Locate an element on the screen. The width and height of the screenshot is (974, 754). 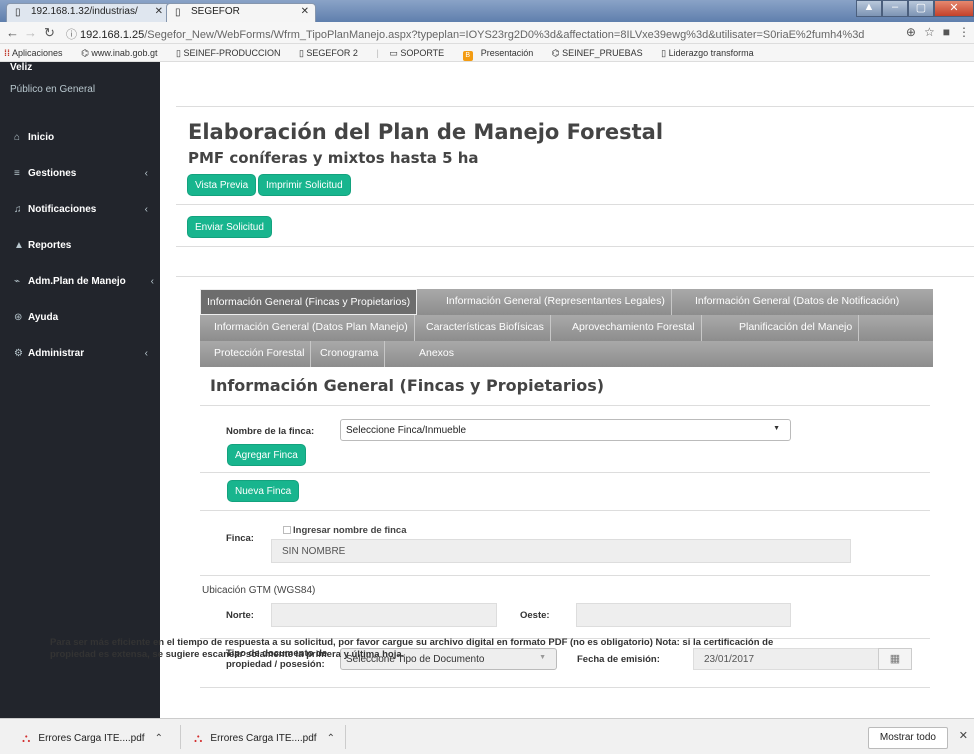
close-icon: ✕ is located at coordinates (963, 735).